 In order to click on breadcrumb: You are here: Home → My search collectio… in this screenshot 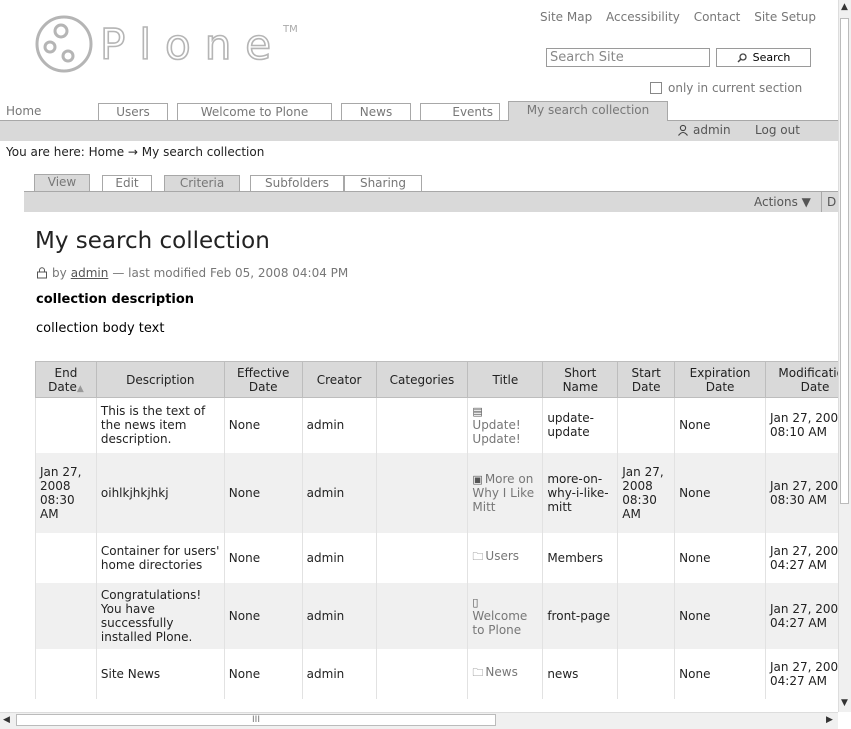, I will do `click(135, 152)`.